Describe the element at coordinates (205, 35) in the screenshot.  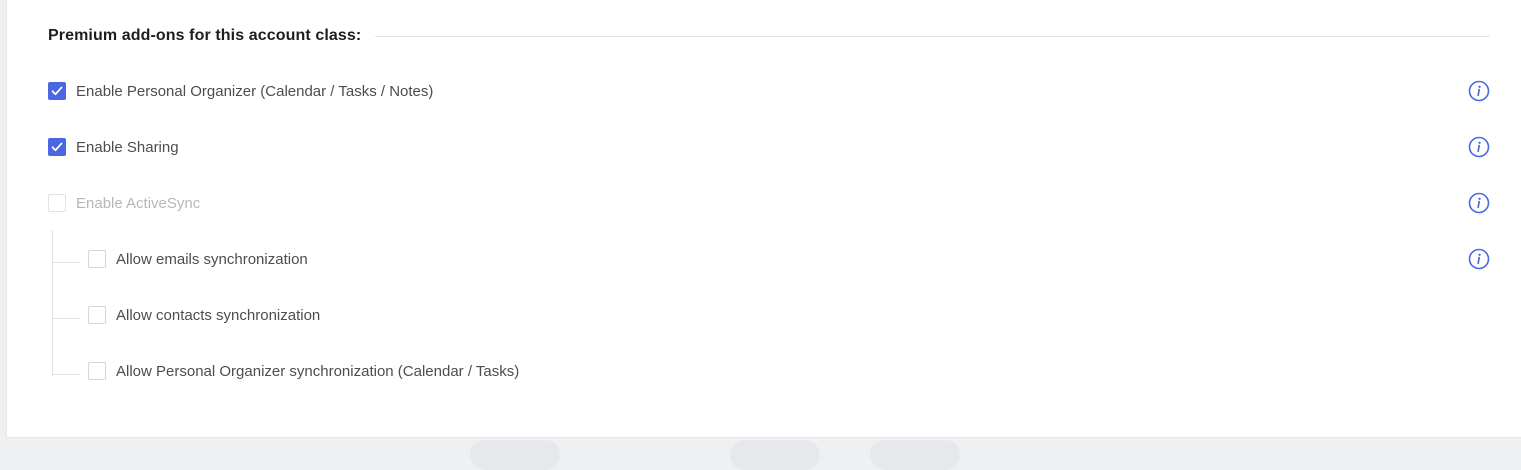
I see `section-title: Premium add-ons for this account class:` at that location.